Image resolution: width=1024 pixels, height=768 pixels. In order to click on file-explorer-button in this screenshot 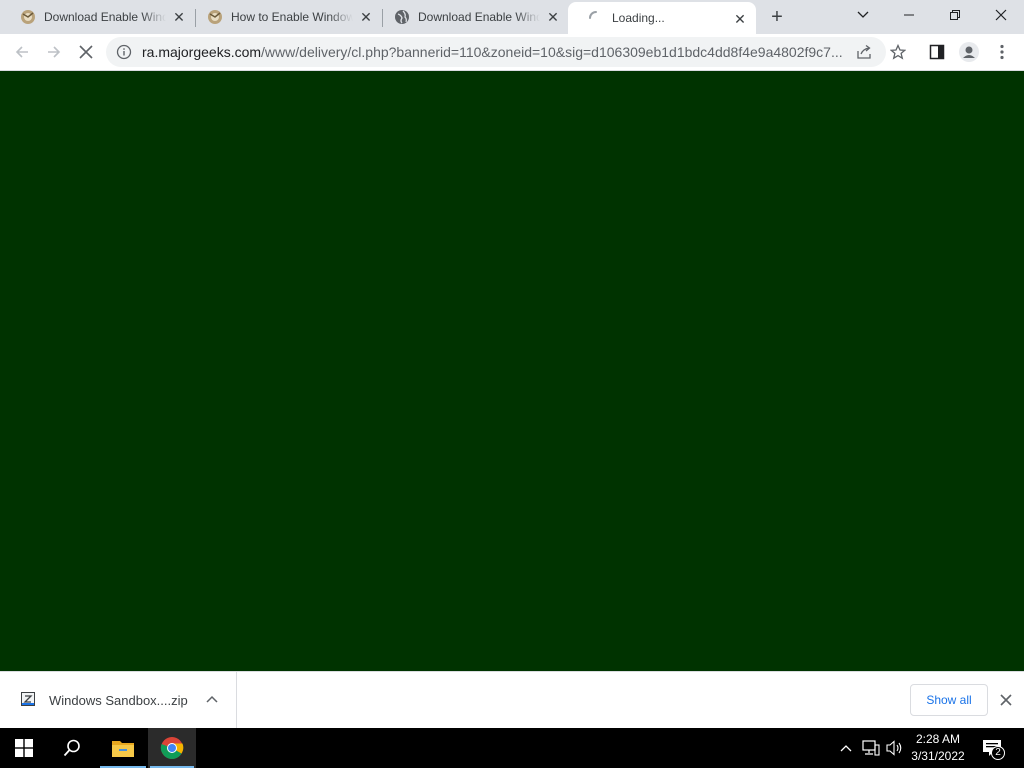, I will do `click(123, 748)`.